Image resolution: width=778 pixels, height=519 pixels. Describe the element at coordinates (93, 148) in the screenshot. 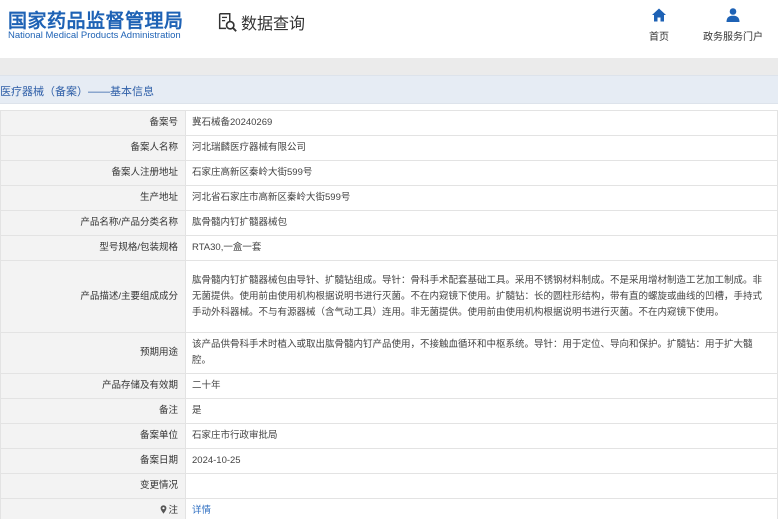

I see `field-label: 备案人名称` at that location.